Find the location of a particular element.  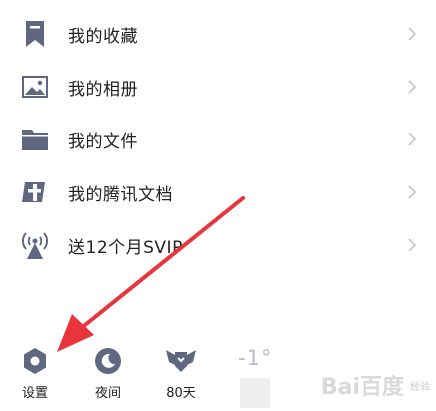

menu-item-files: 我的文件 is located at coordinates (218, 139).